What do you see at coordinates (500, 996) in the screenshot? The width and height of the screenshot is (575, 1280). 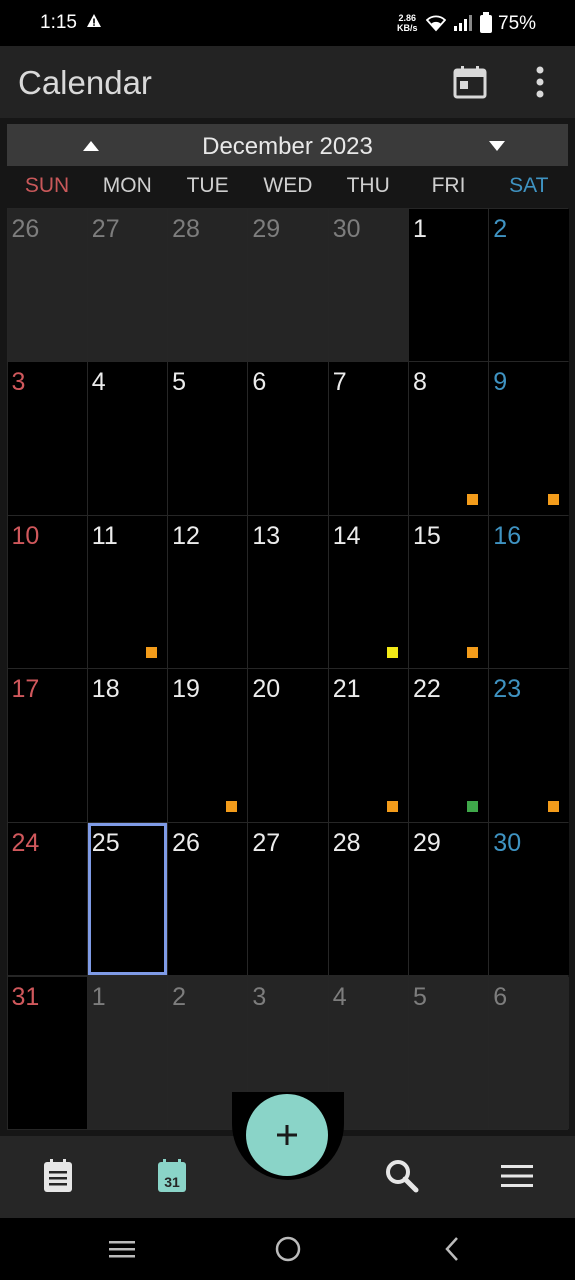 I see `day-number: 6` at bounding box center [500, 996].